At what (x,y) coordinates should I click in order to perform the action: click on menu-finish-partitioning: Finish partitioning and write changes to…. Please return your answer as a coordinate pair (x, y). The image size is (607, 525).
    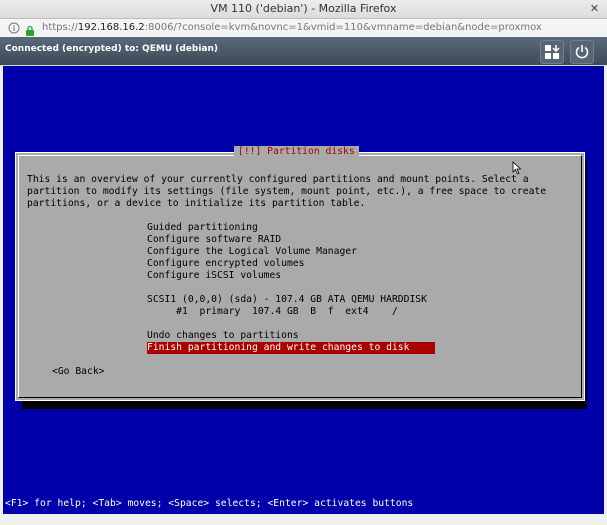
    Looking at the image, I should click on (291, 348).